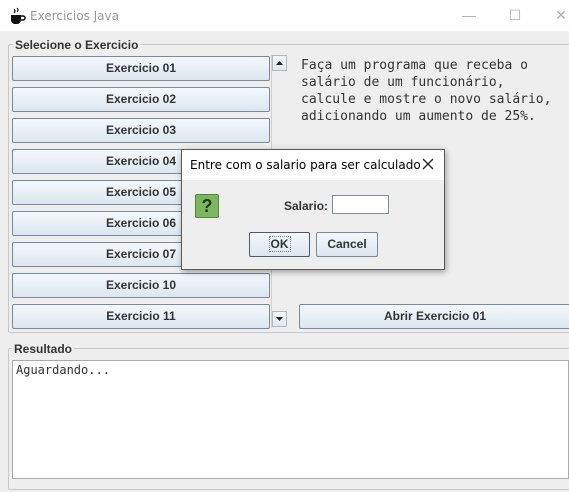  I want to click on dialog-close-button, so click(428, 164).